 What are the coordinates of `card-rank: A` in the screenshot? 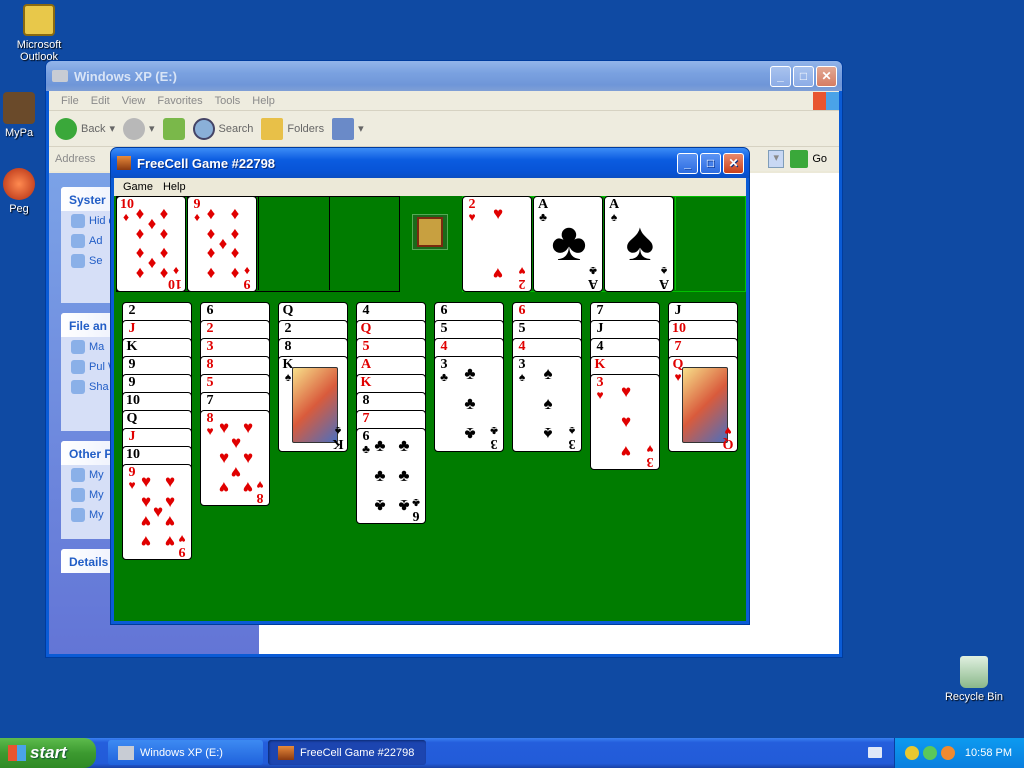 It's located at (664, 283).